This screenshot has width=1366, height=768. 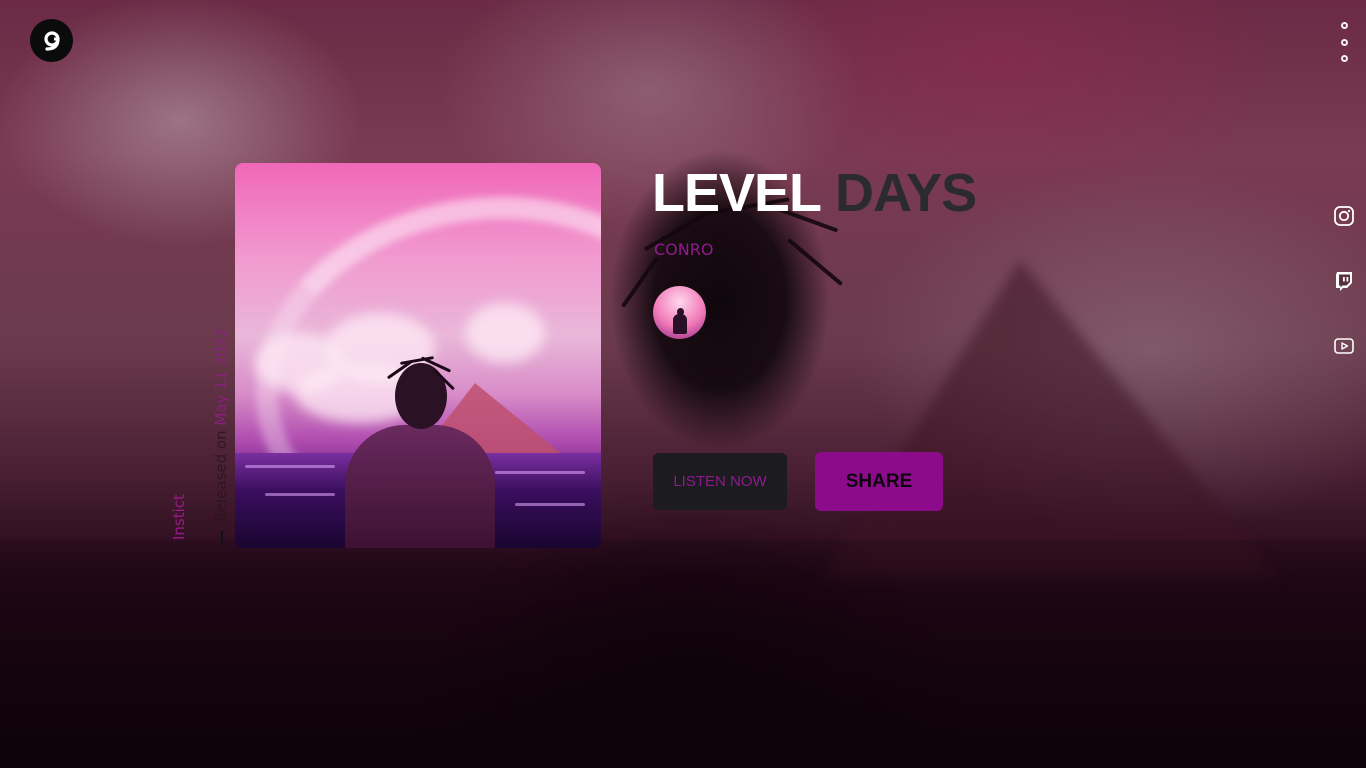 I want to click on cover-cloud, so click(x=505, y=333).